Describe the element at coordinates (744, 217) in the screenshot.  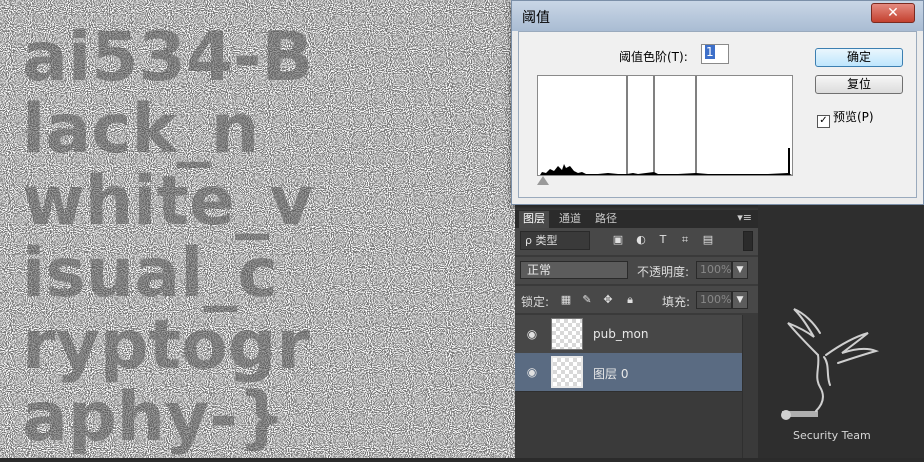
I see `panel-menu-icon: ▾≡` at that location.